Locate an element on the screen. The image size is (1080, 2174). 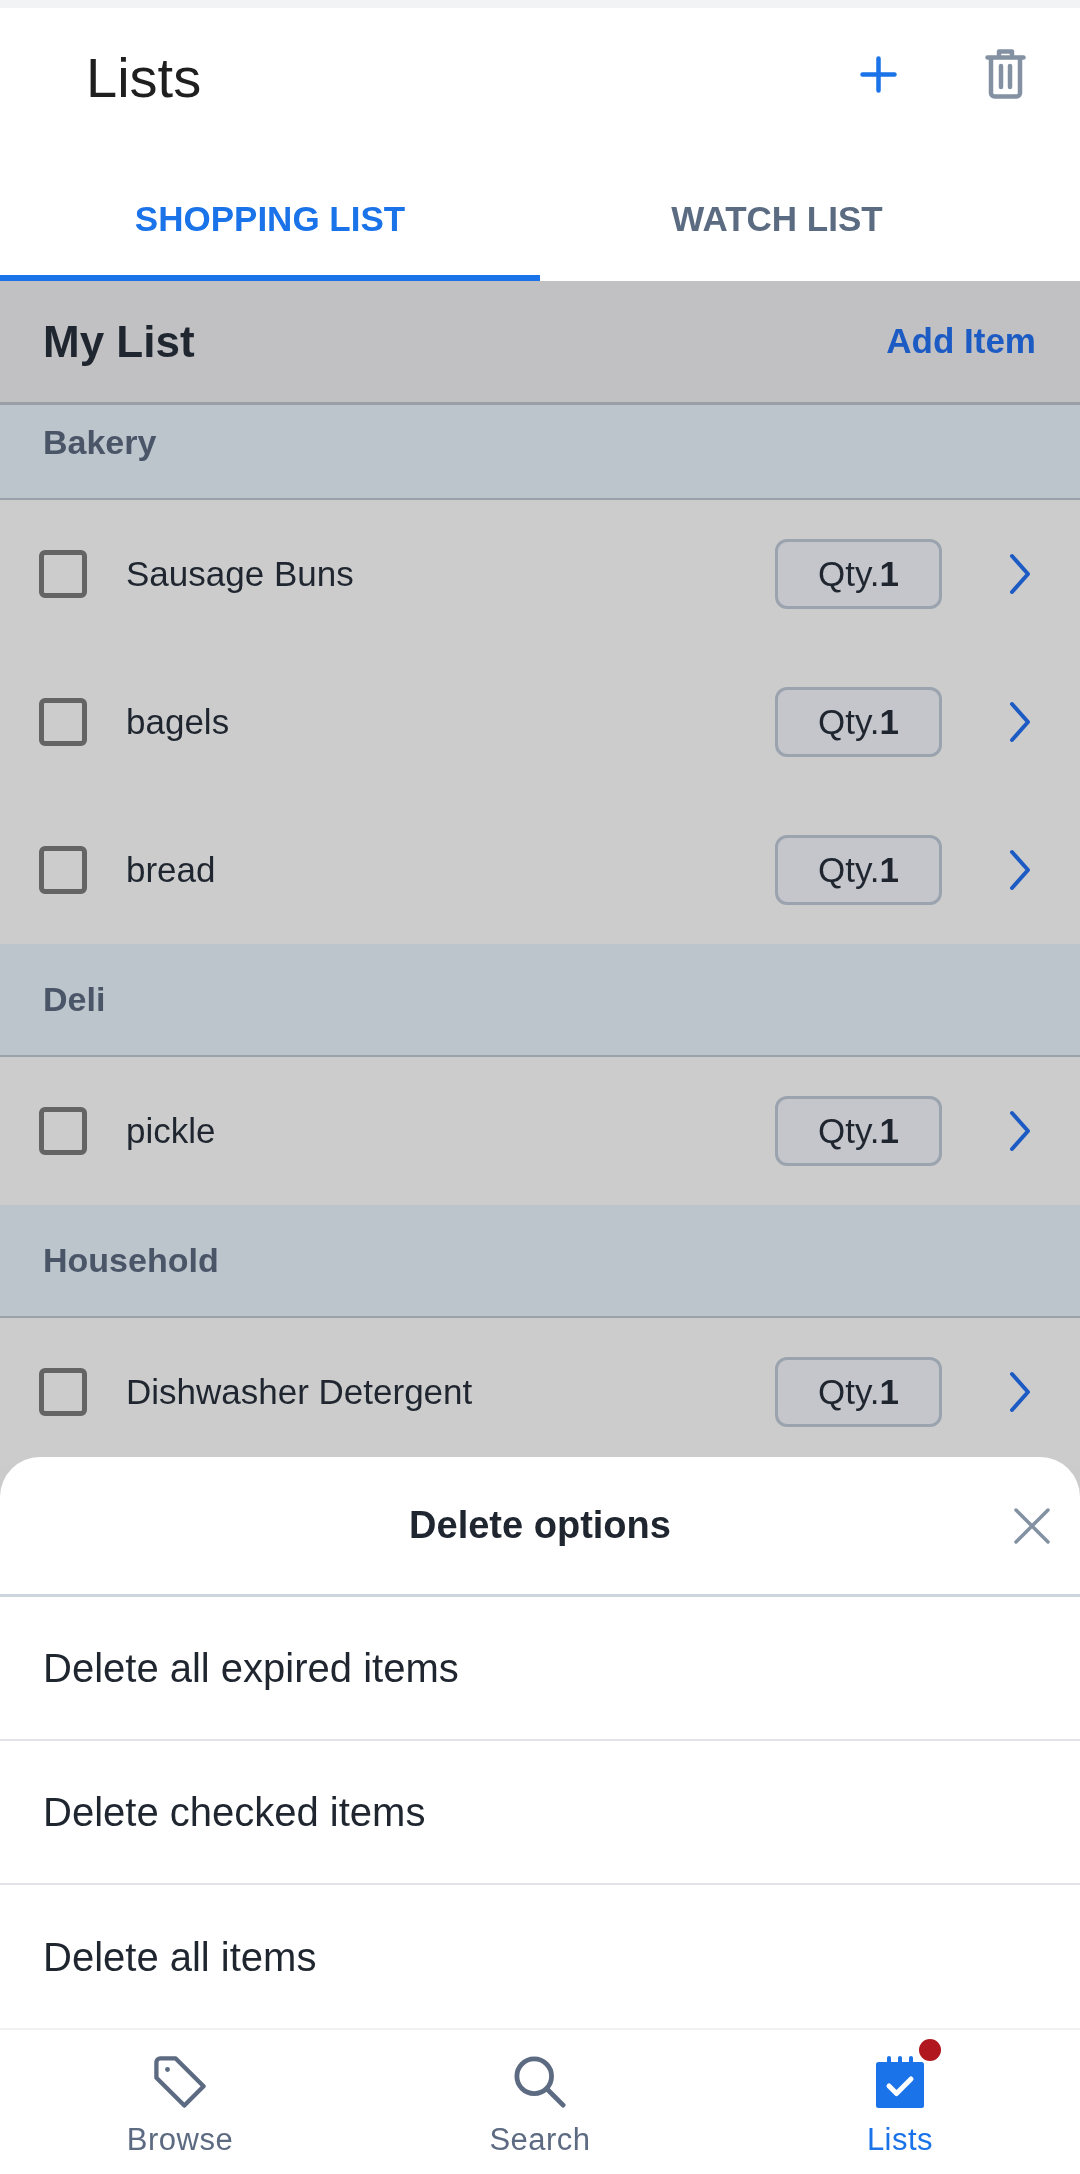
nav-tab: Browse is located at coordinates (180, 2102).